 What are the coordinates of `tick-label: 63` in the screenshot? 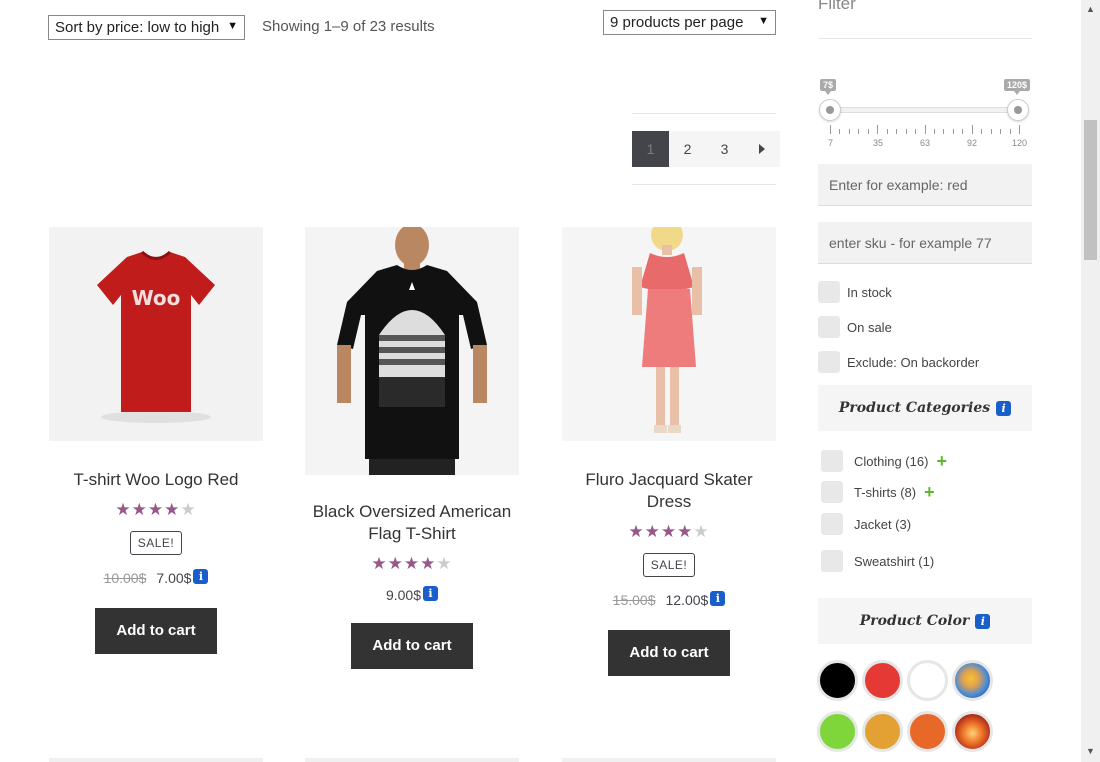 It's located at (925, 143).